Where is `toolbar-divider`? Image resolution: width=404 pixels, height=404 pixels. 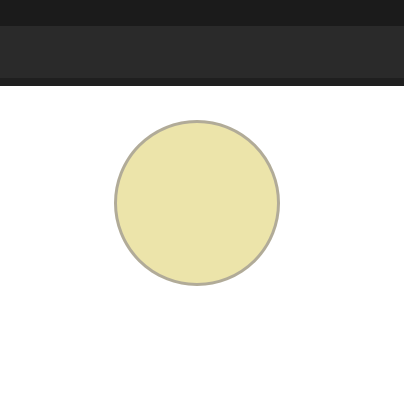 toolbar-divider is located at coordinates (202, 82).